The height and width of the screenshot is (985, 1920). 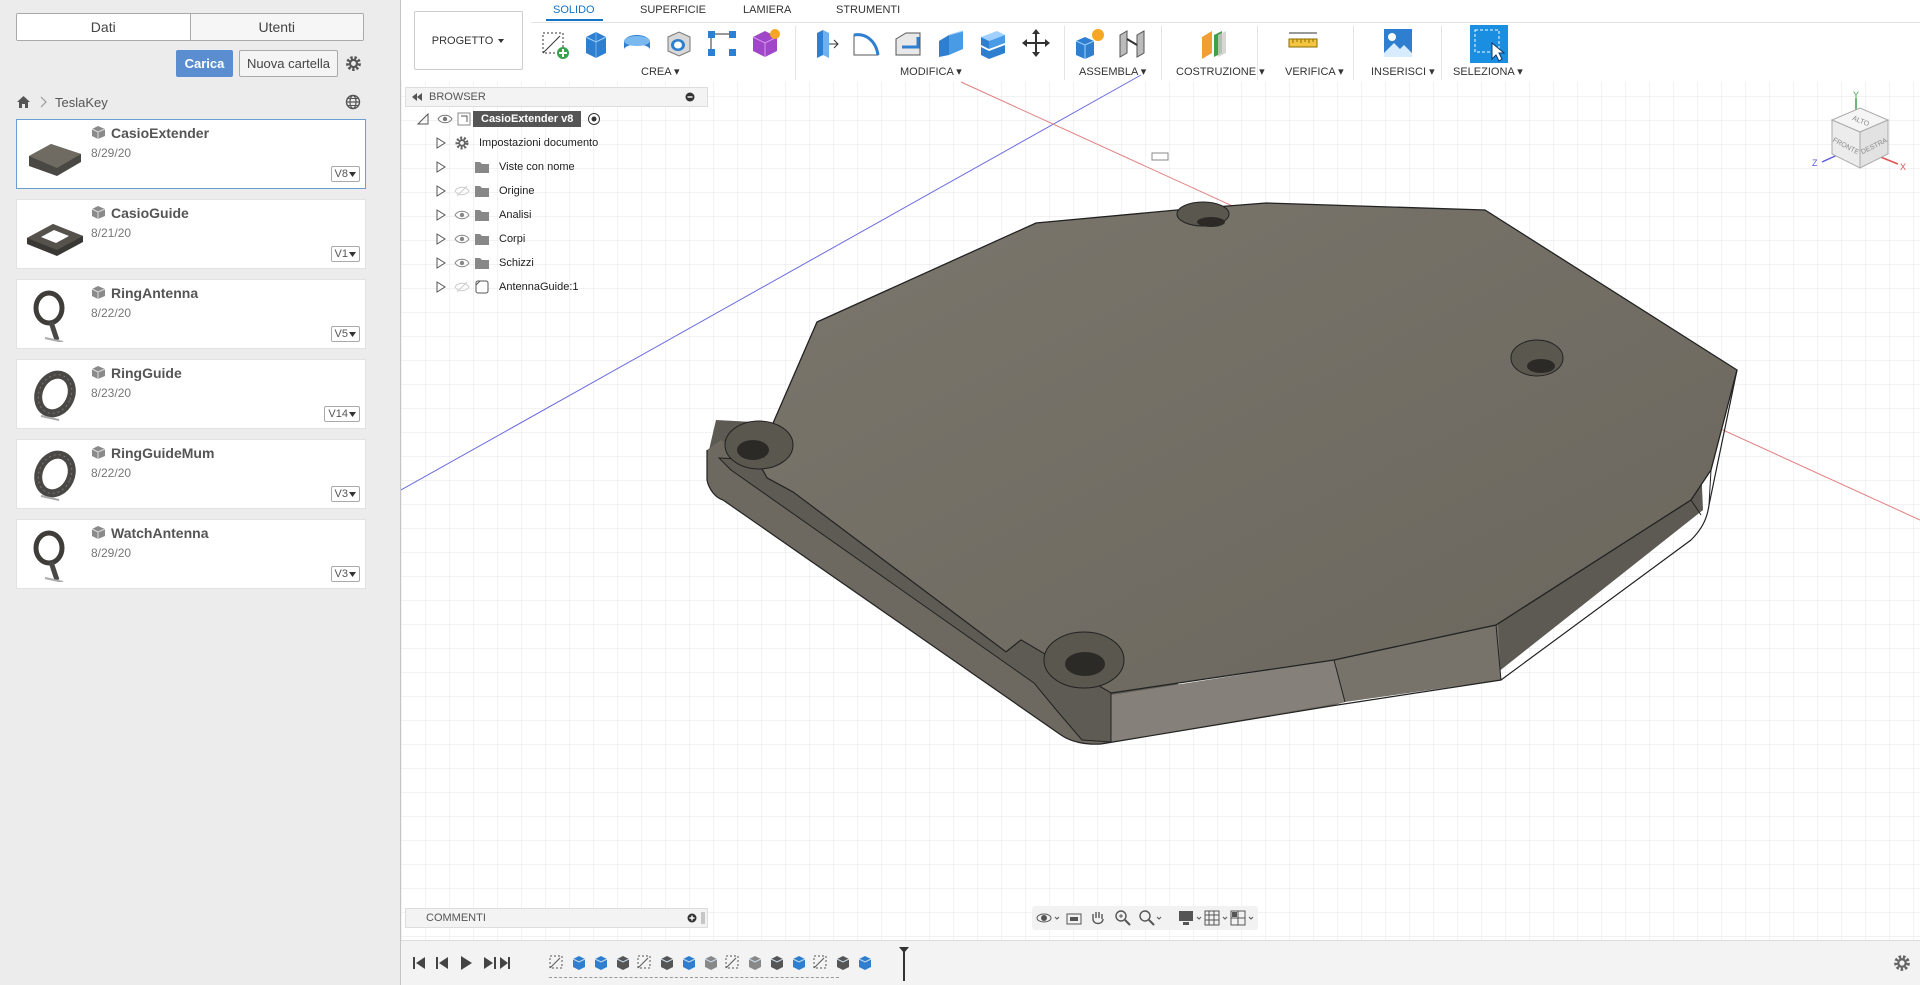 I want to click on fillet-icon, so click(x=866, y=43).